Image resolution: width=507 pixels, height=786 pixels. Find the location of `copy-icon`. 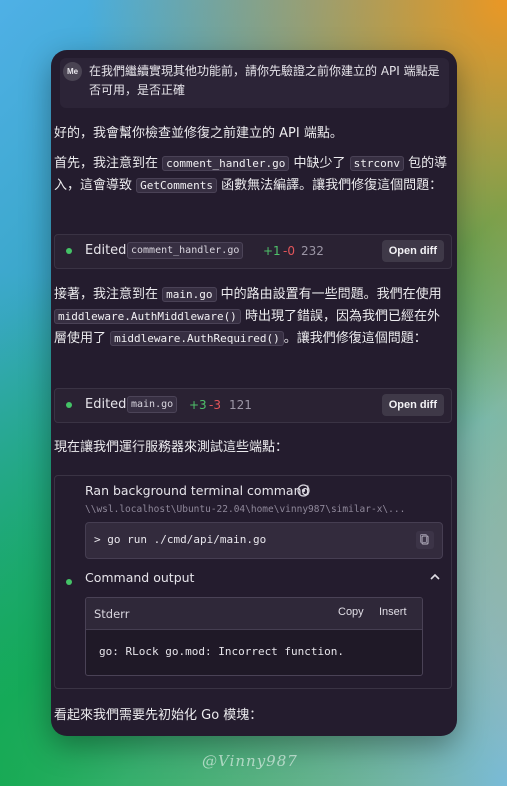

copy-icon is located at coordinates (425, 540).